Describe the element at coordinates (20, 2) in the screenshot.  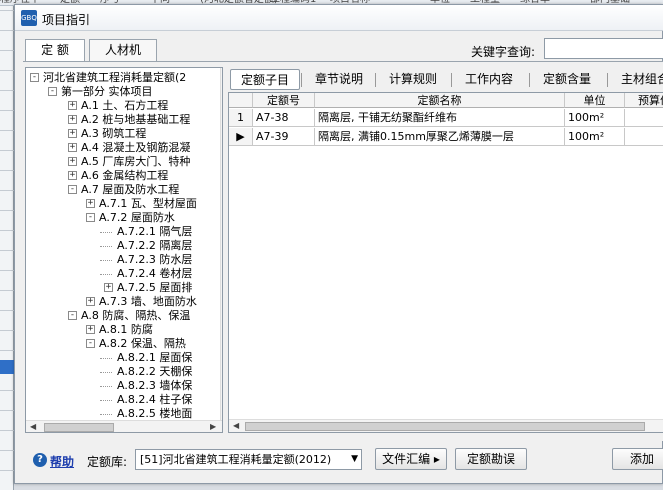
I see `background-text: 程序在半` at that location.